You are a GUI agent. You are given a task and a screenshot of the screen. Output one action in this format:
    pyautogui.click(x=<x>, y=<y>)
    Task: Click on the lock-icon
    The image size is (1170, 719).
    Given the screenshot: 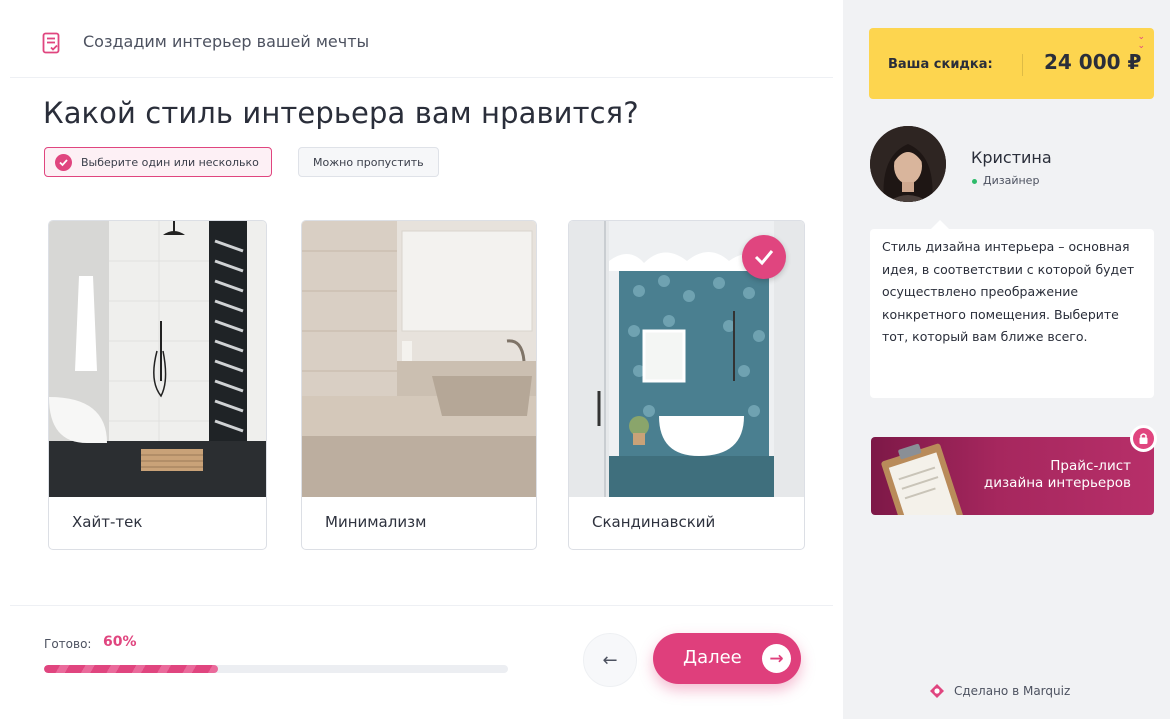 What is the action you would take?
    pyautogui.click(x=1143, y=438)
    